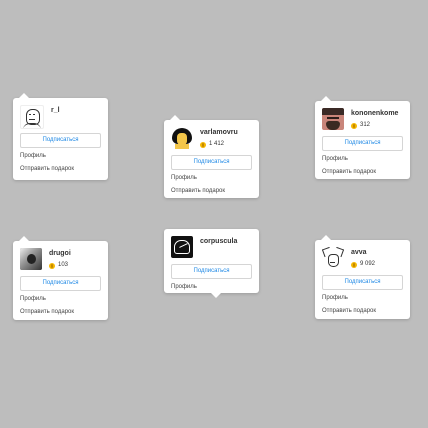 This screenshot has height=428, width=428. I want to click on karma: 1 412, so click(219, 144).